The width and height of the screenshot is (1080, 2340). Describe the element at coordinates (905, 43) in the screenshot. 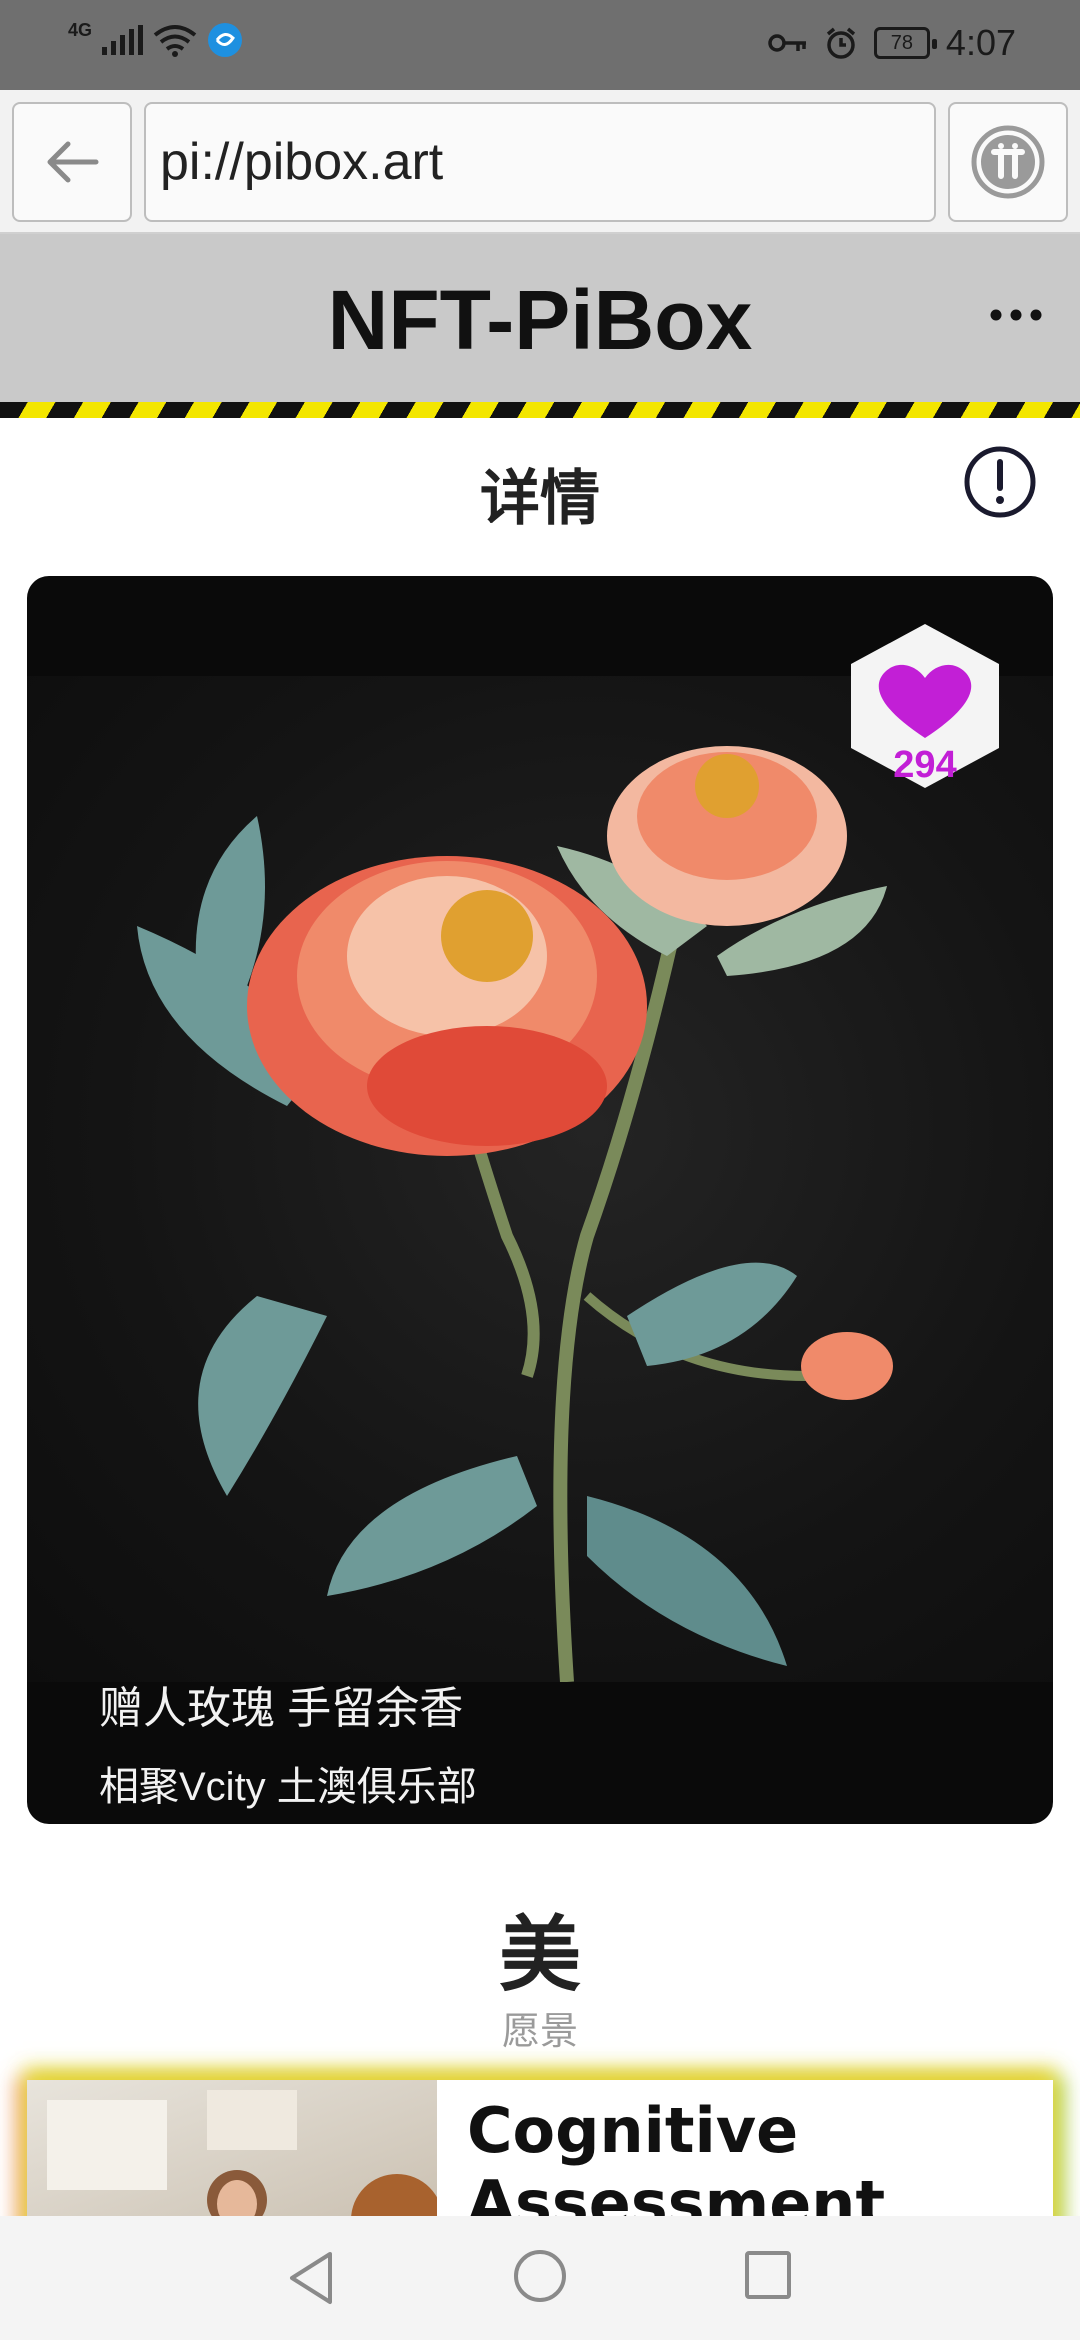

I see `battery-icon: 78` at that location.